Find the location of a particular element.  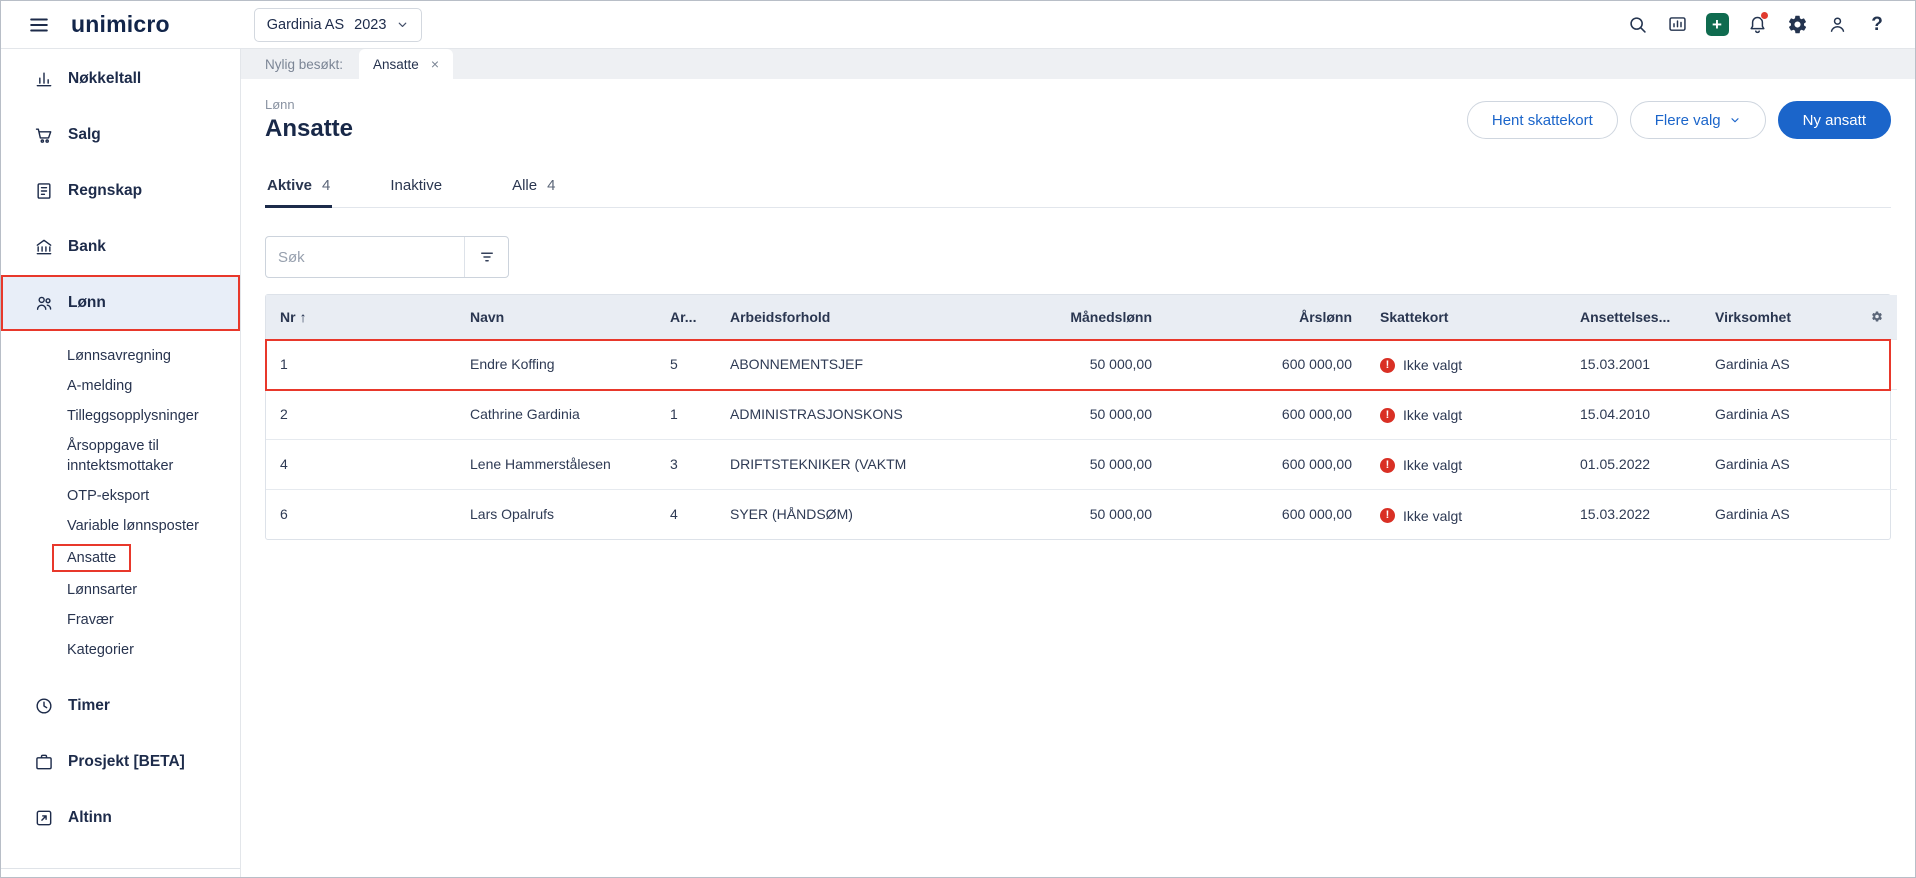

filter-button is located at coordinates (486, 257).